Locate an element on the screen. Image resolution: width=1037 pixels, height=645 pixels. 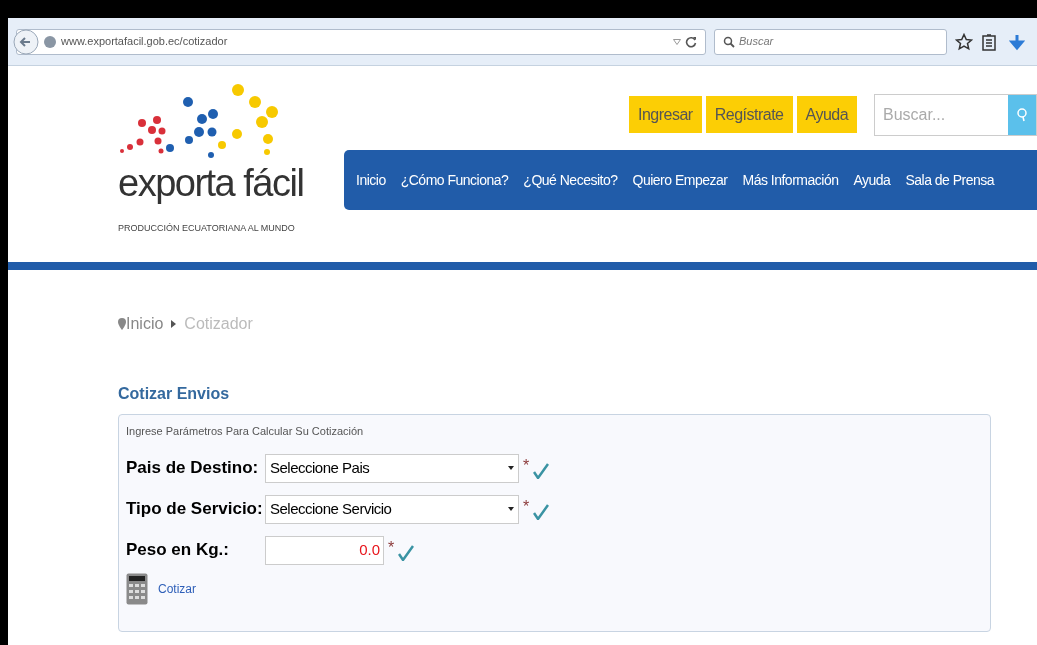
search-icon is located at coordinates (729, 41).